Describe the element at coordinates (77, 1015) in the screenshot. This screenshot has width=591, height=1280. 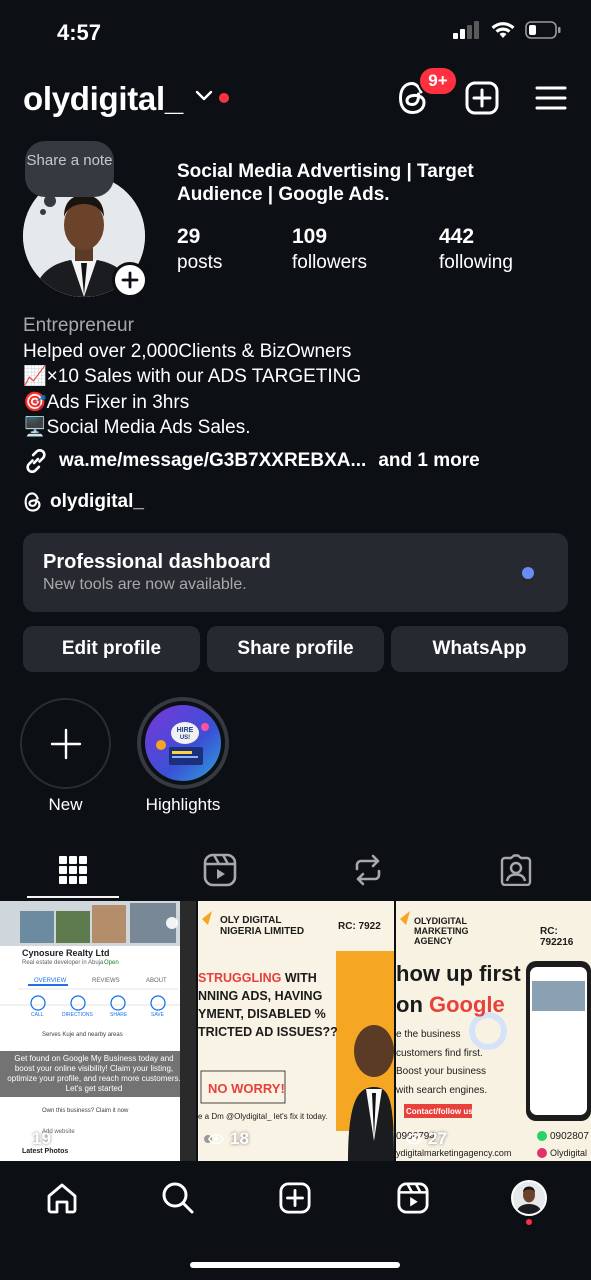
I see `gmb-action-directions: DIRECTIONS` at that location.